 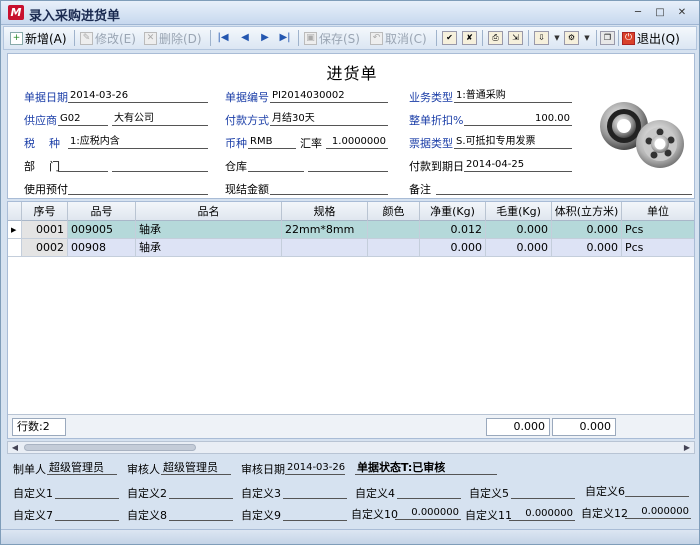 What do you see at coordinates (351, 447) in the screenshot?
I see `horizontal-scrollbar: ◀ ▶` at bounding box center [351, 447].